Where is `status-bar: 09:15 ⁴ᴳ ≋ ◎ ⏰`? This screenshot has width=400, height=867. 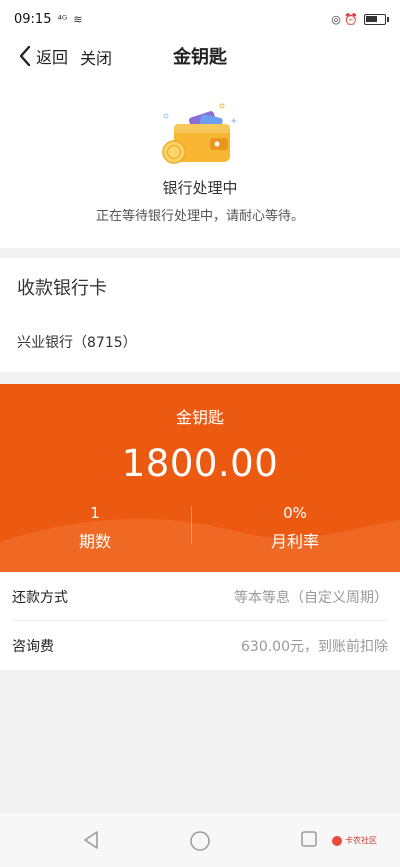 status-bar: 09:15 ⁴ᴳ ≋ ◎ ⏰ is located at coordinates (200, 19).